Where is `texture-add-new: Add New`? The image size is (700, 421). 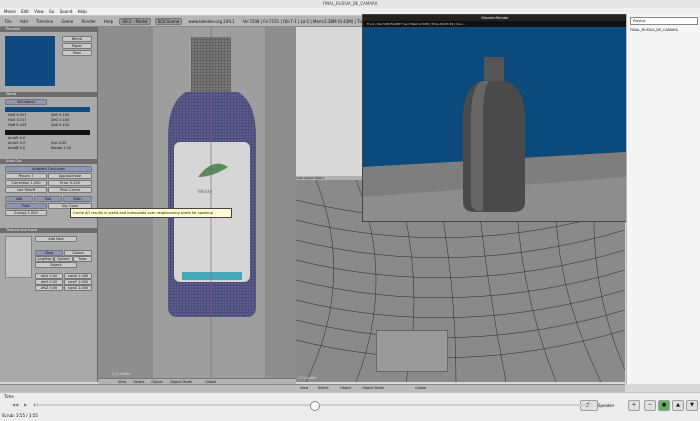
texture-add-new: Add New is located at coordinates (56, 239).